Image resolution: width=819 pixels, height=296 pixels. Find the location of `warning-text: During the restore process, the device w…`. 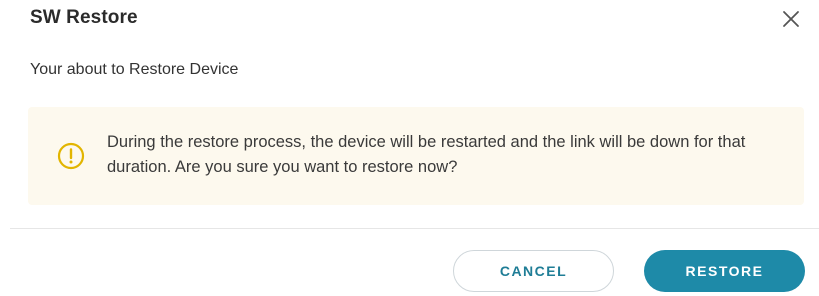

warning-text: During the restore process, the device w… is located at coordinates (426, 154).